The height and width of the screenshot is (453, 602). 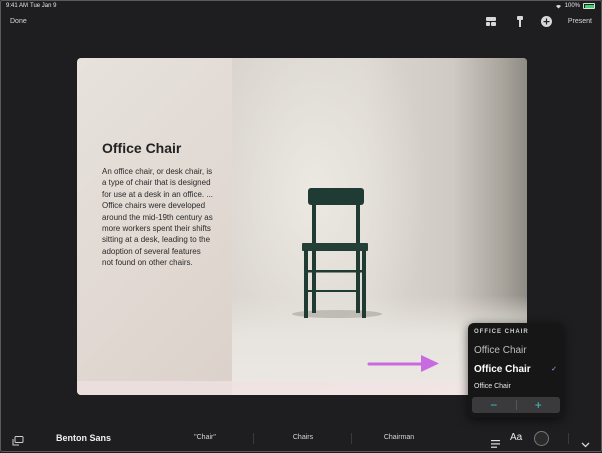 What do you see at coordinates (558, 6) in the screenshot?
I see `wifi-icon` at bounding box center [558, 6].